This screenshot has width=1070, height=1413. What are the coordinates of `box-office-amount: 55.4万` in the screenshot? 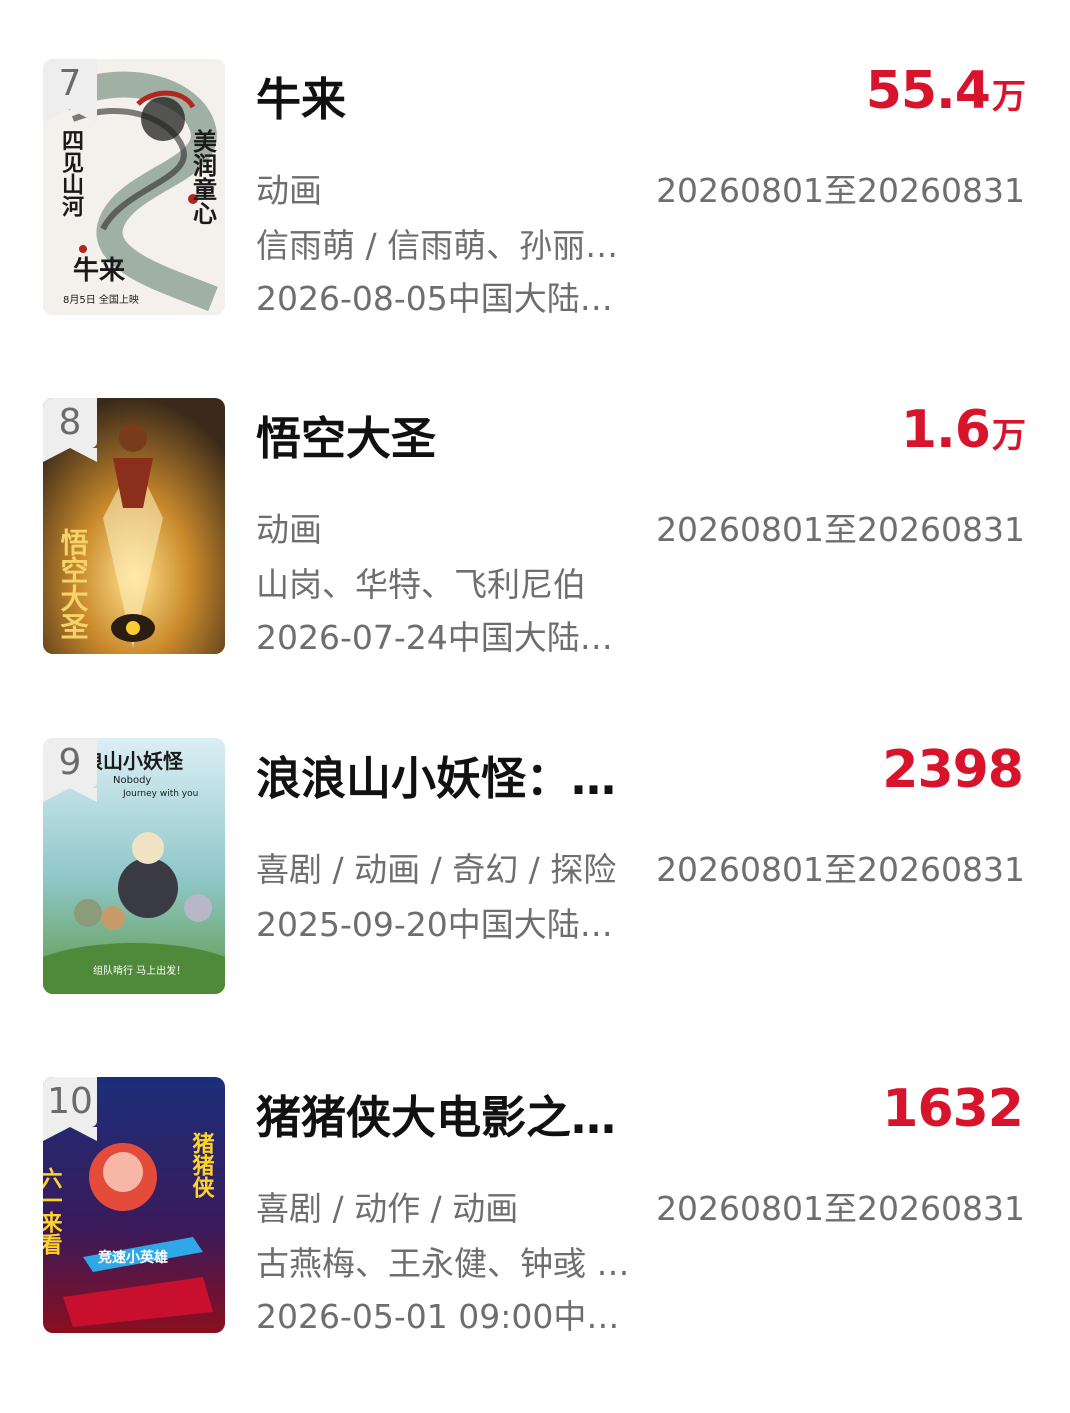 It's located at (945, 91).